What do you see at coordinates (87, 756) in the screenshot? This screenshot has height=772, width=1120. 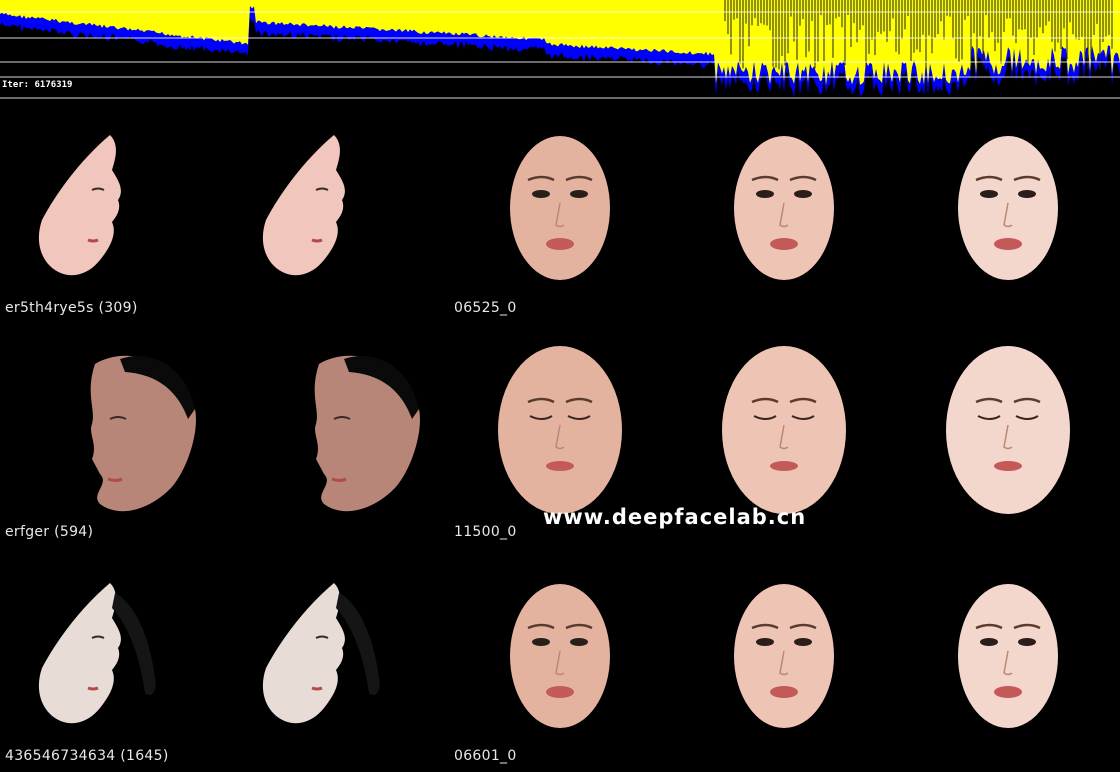 I see `source-filename-label: 436546734634 (1645)` at bounding box center [87, 756].